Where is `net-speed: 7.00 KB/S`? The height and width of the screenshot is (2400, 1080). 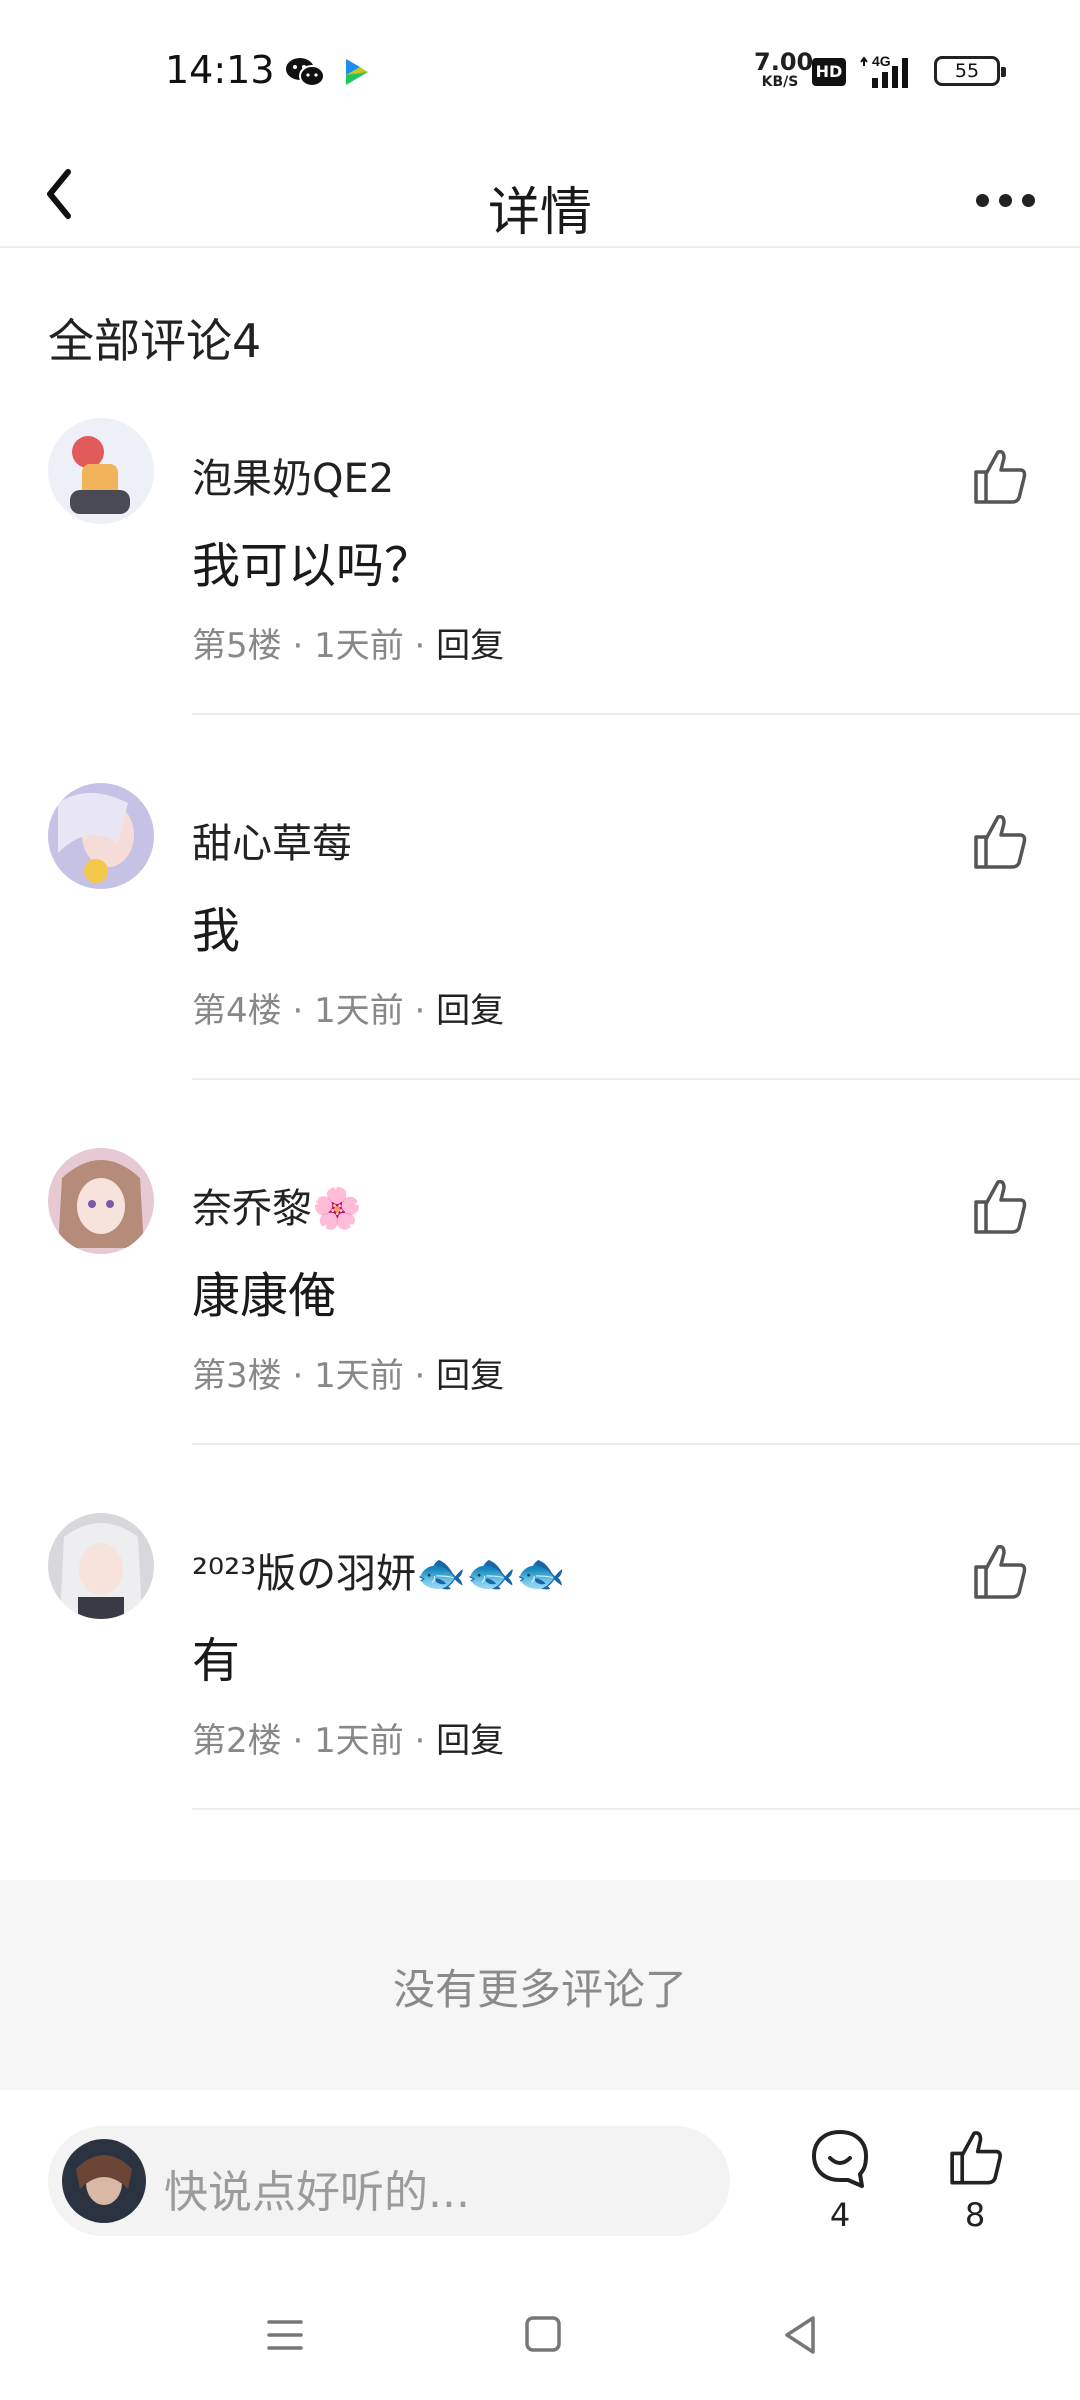
net-speed: 7.00 KB/S is located at coordinates (784, 69).